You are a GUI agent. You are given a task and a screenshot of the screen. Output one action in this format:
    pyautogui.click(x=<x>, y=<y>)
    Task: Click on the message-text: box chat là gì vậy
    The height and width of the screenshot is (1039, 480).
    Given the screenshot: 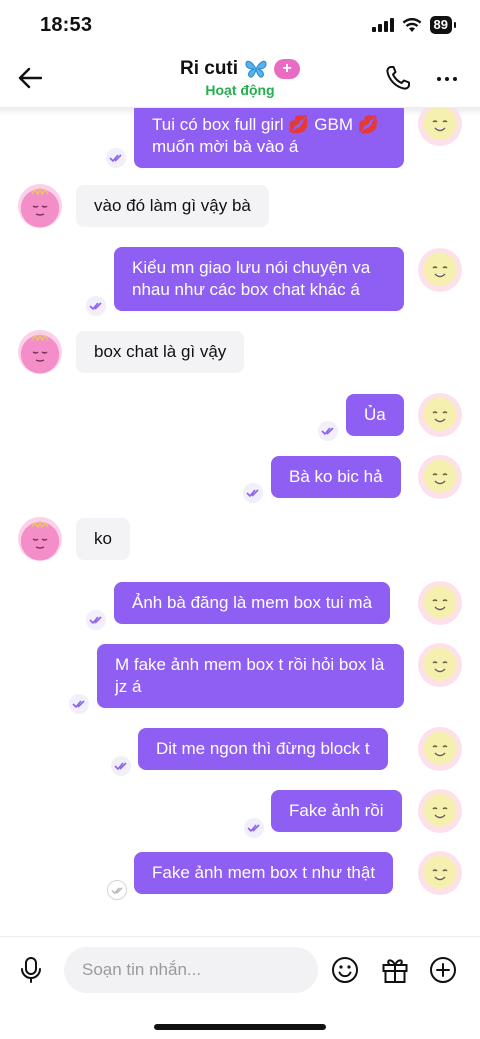 What is the action you would take?
    pyautogui.click(x=160, y=351)
    